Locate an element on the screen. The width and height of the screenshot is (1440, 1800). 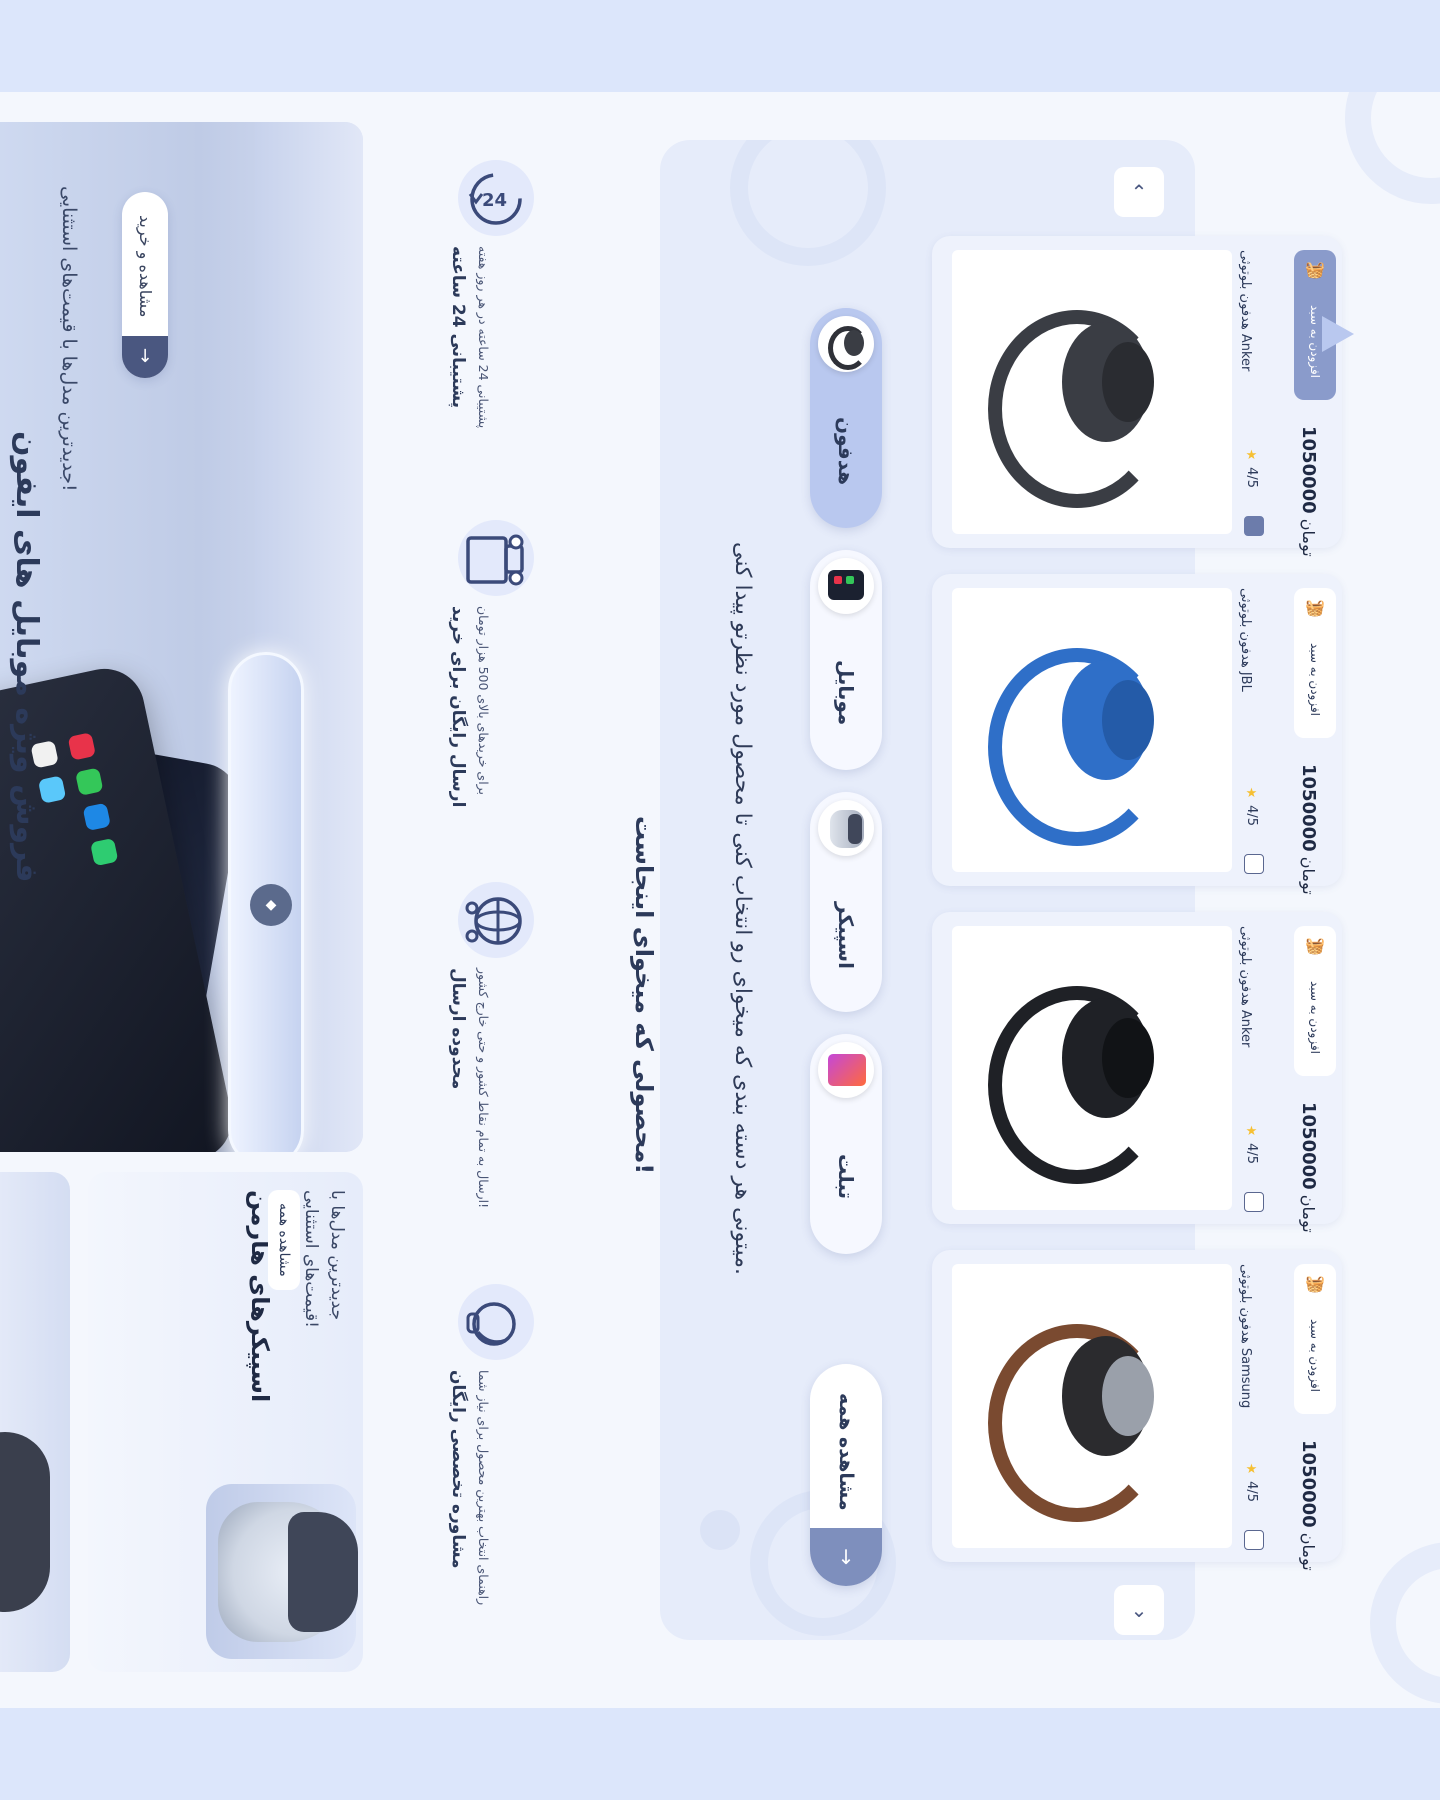
category-mobile: موبایل is located at coordinates (846, 660).